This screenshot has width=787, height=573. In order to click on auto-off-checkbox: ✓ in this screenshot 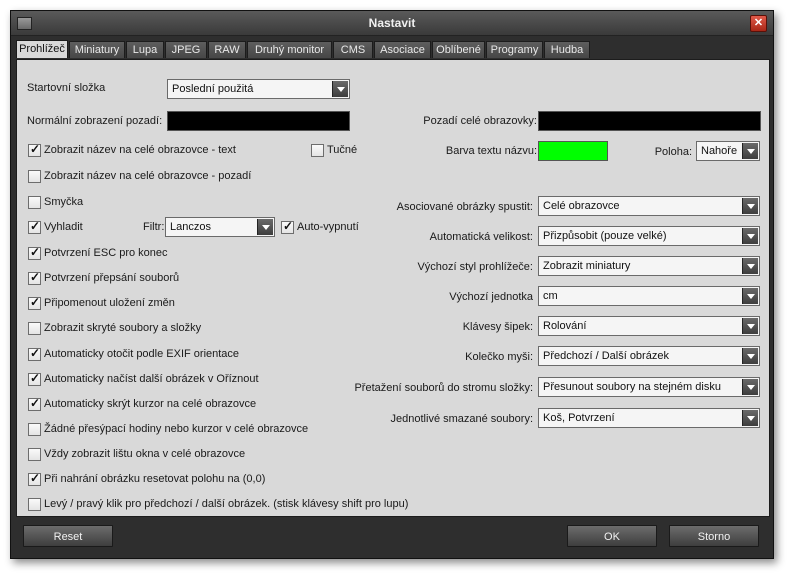, I will do `click(287, 226)`.